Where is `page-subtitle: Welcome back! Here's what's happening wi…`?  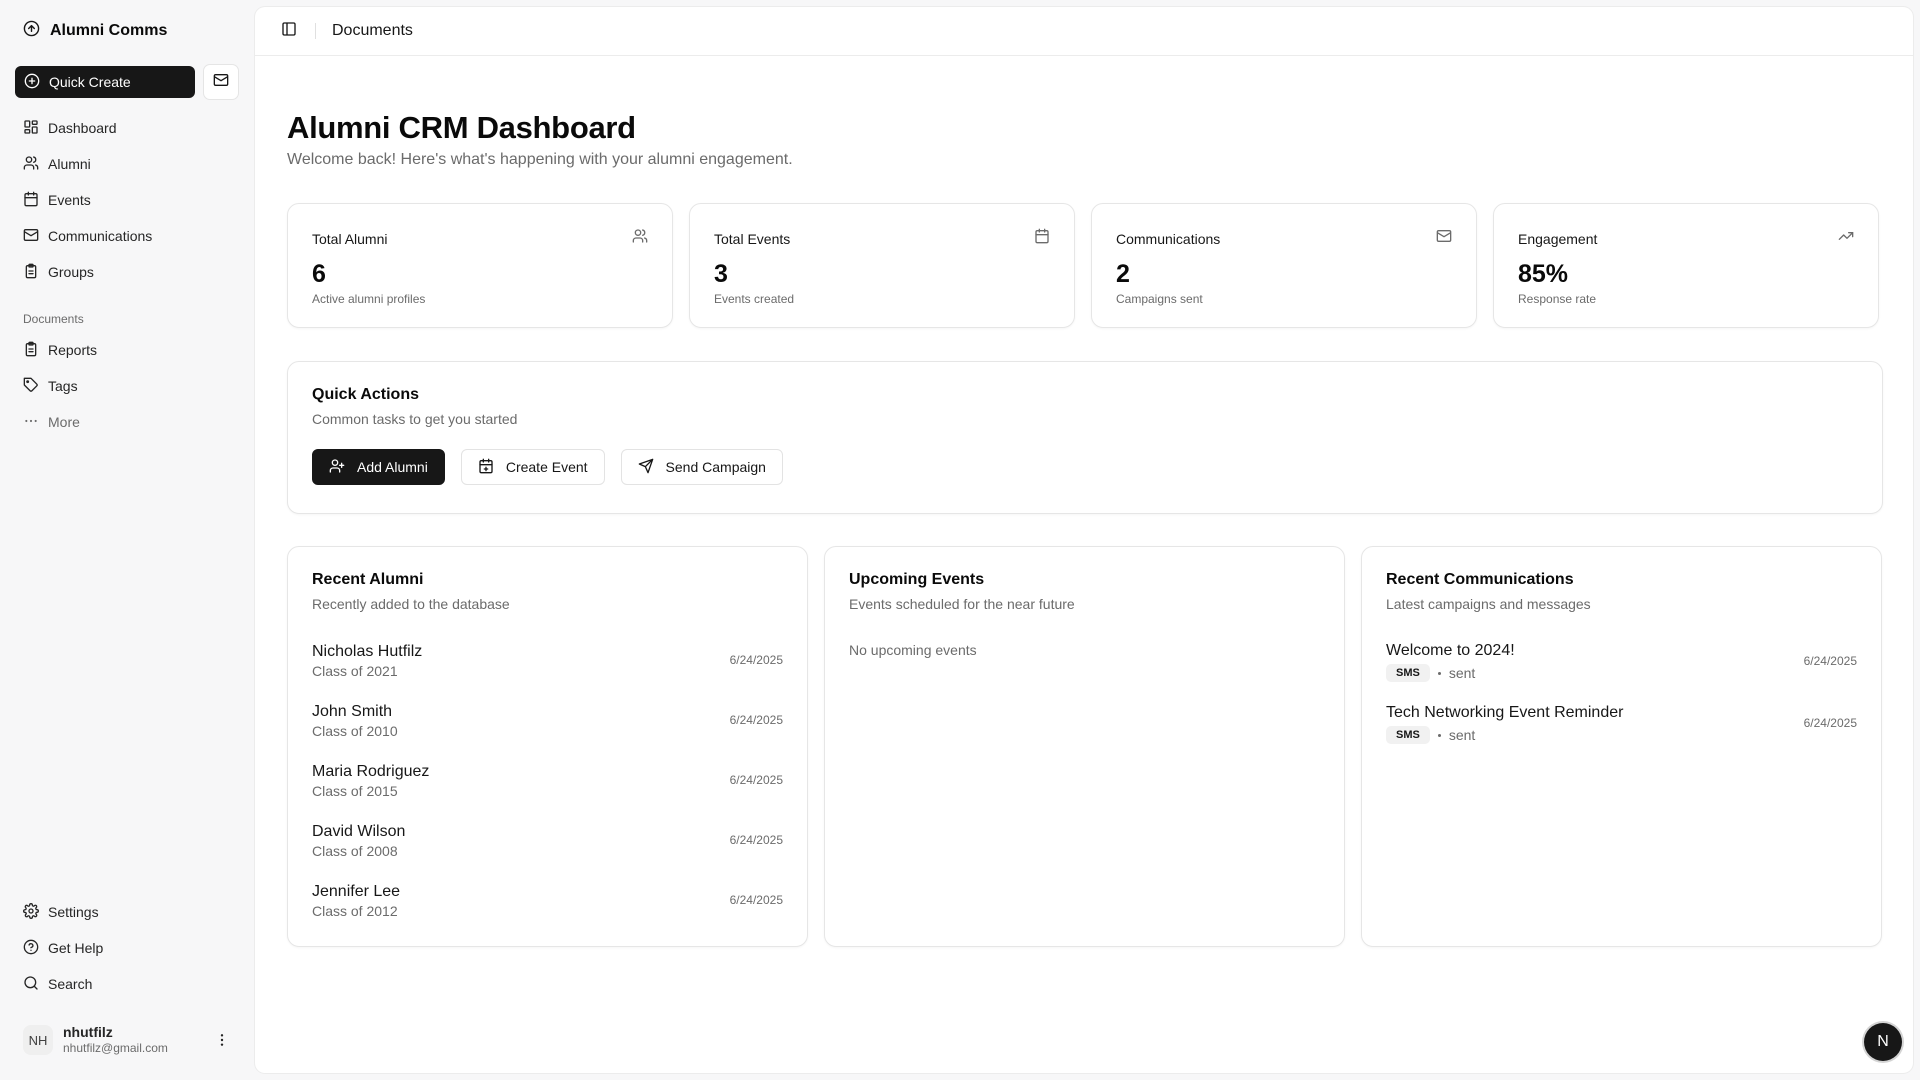
page-subtitle: Welcome back! Here's what's happening wi… is located at coordinates (540, 159).